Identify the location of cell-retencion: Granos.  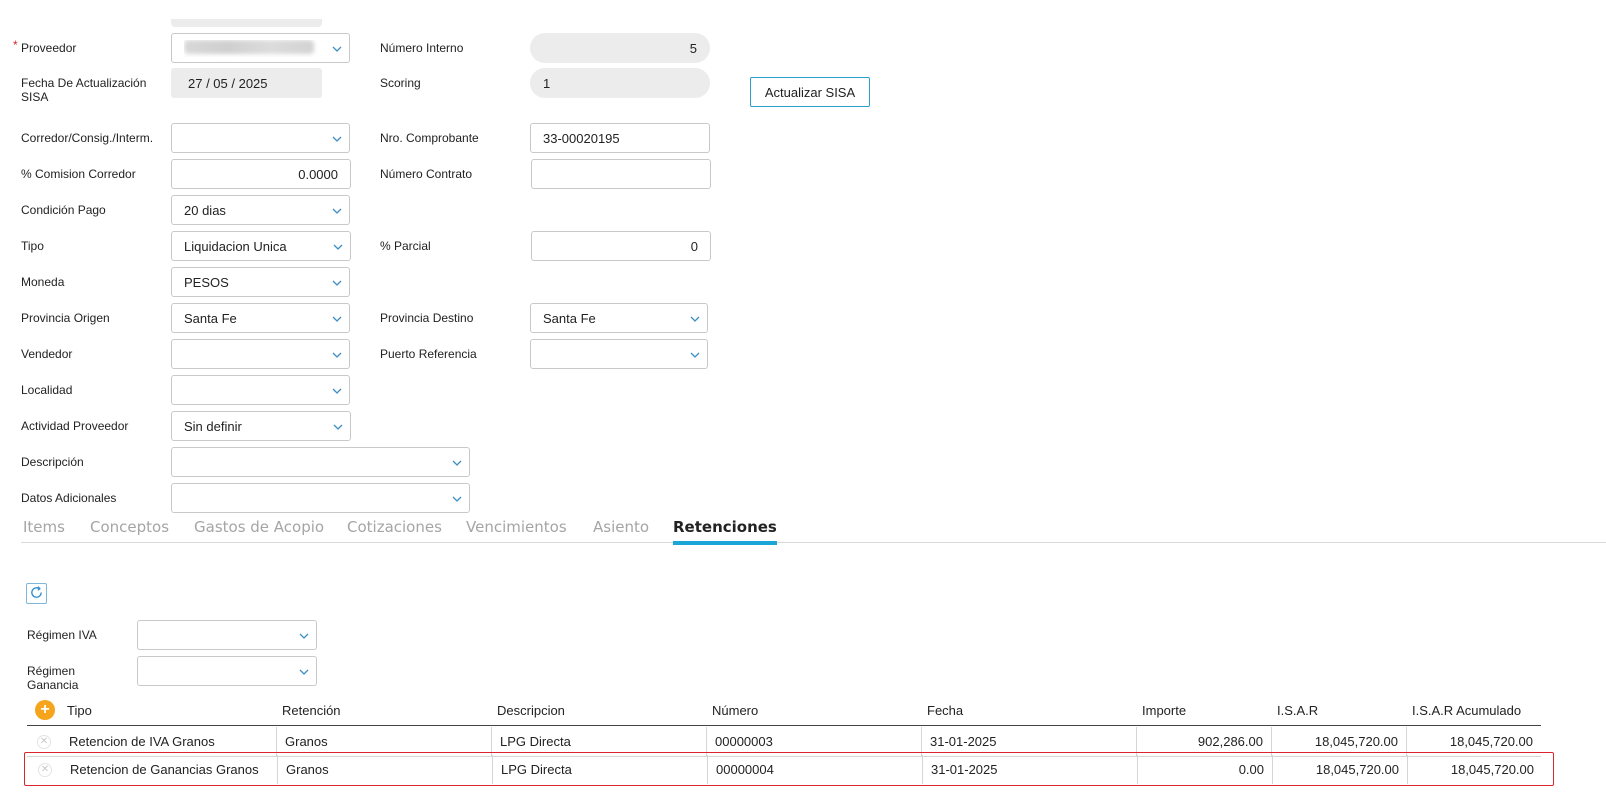
(384, 769).